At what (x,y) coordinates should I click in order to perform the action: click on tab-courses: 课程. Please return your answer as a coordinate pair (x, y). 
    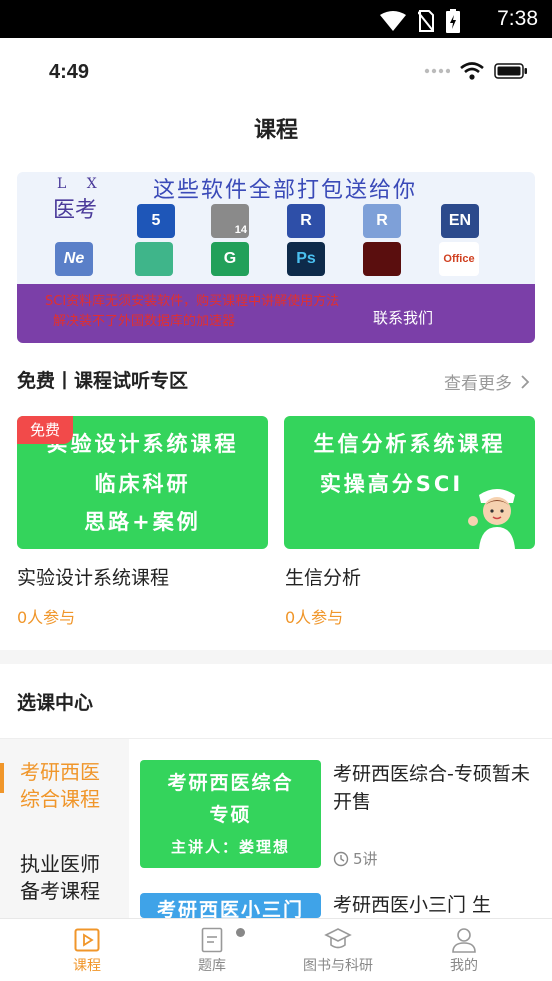
    Looking at the image, I should click on (87, 950).